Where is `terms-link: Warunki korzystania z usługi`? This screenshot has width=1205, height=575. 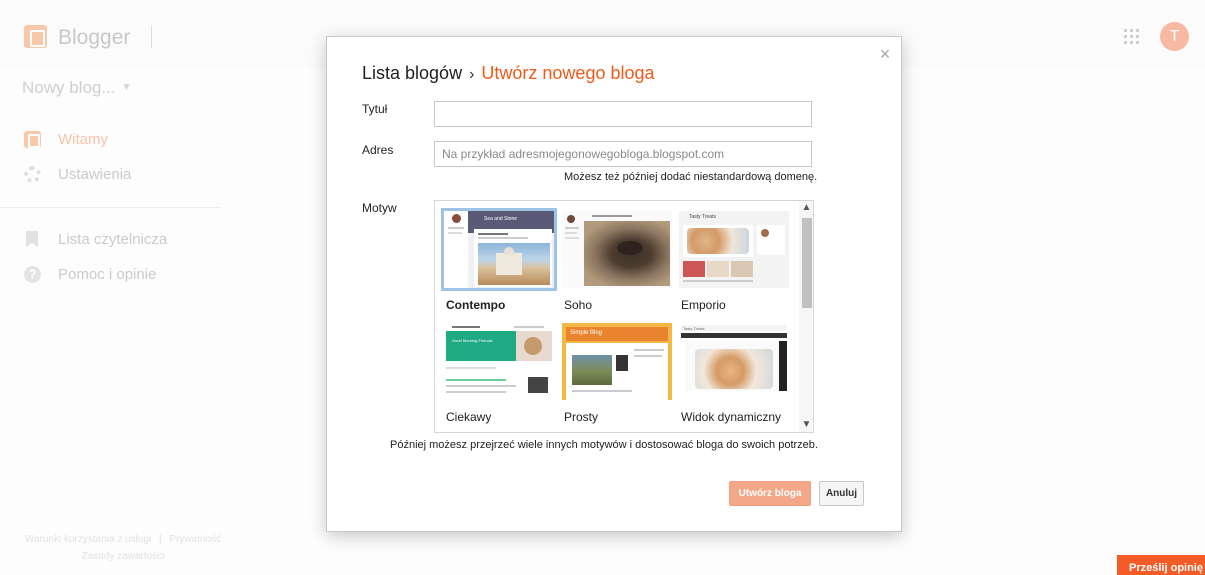 terms-link: Warunki korzystania z usługi is located at coordinates (88, 539).